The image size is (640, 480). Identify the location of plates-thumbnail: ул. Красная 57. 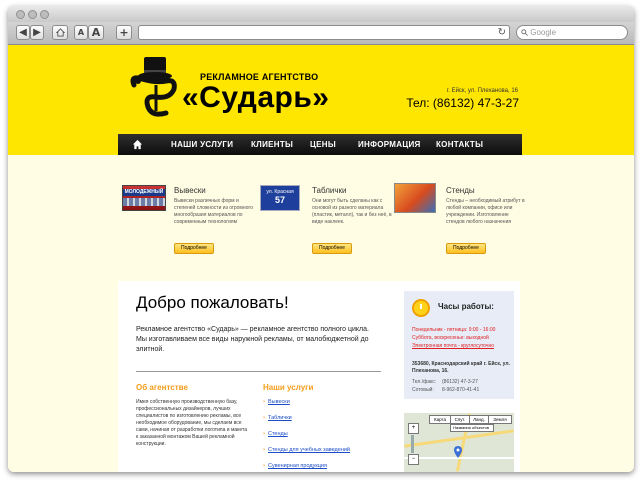
(280, 198).